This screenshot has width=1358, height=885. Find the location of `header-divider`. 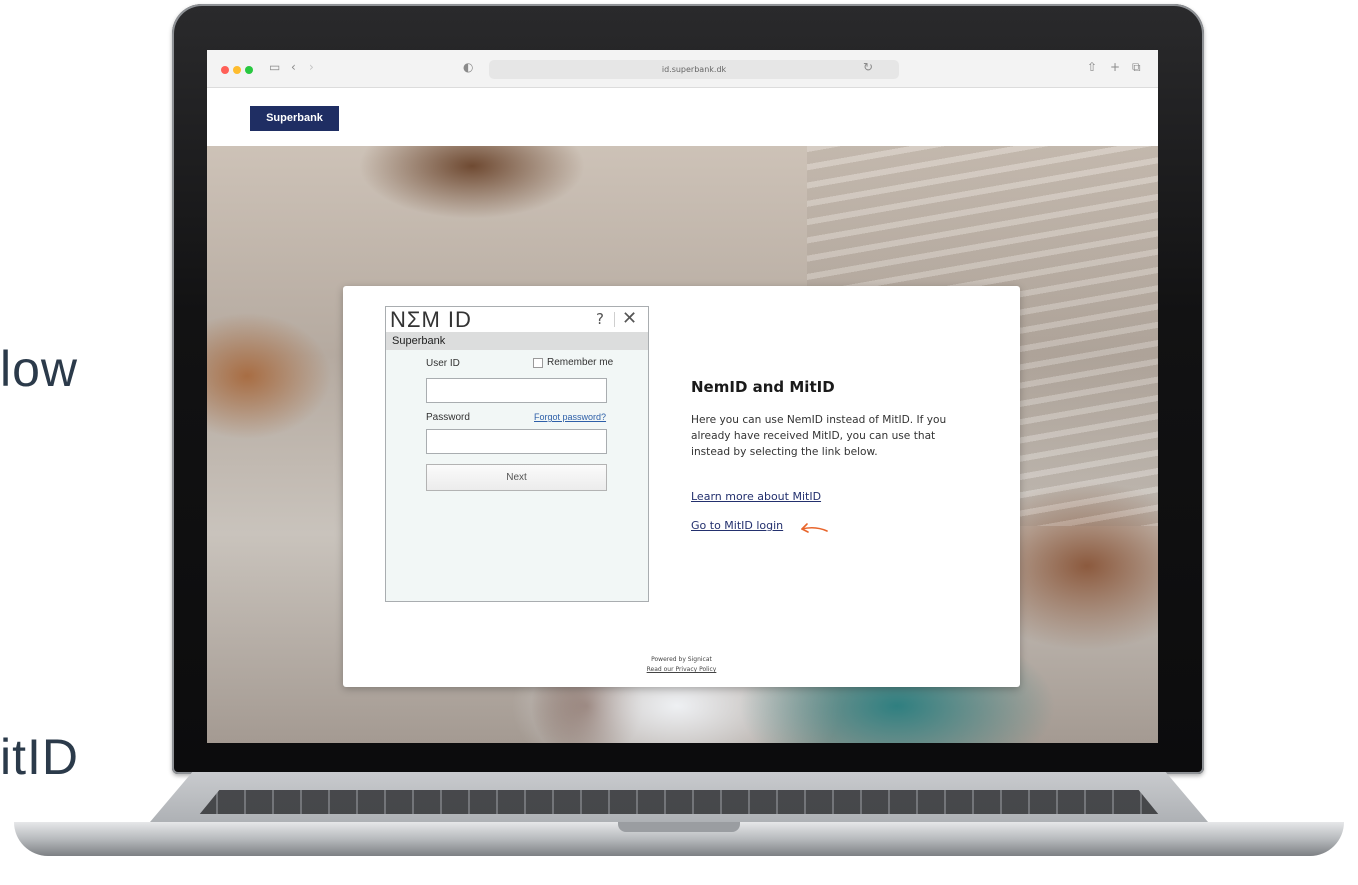

header-divider is located at coordinates (614, 319).